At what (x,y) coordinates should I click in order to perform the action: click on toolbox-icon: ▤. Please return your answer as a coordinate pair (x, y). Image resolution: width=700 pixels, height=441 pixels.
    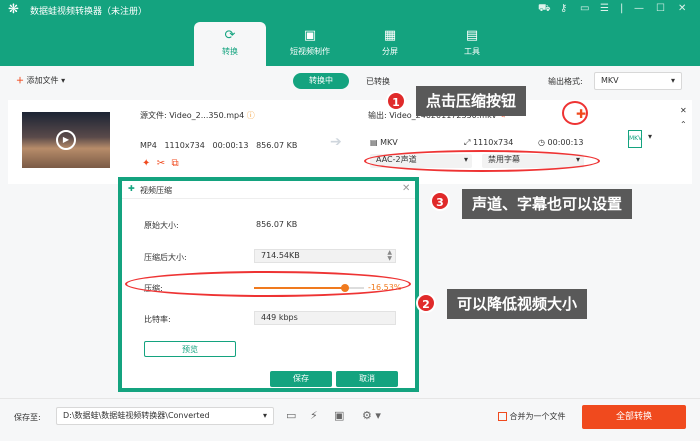
    Looking at the image, I should click on (472, 35).